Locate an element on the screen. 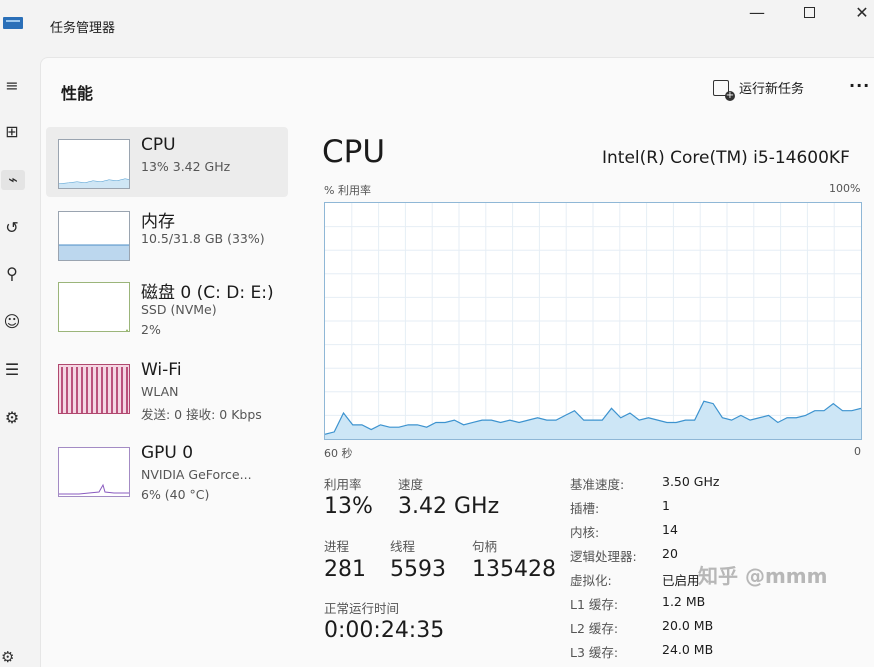 This screenshot has width=874, height=667. cpu-heading: CPU is located at coordinates (354, 152).